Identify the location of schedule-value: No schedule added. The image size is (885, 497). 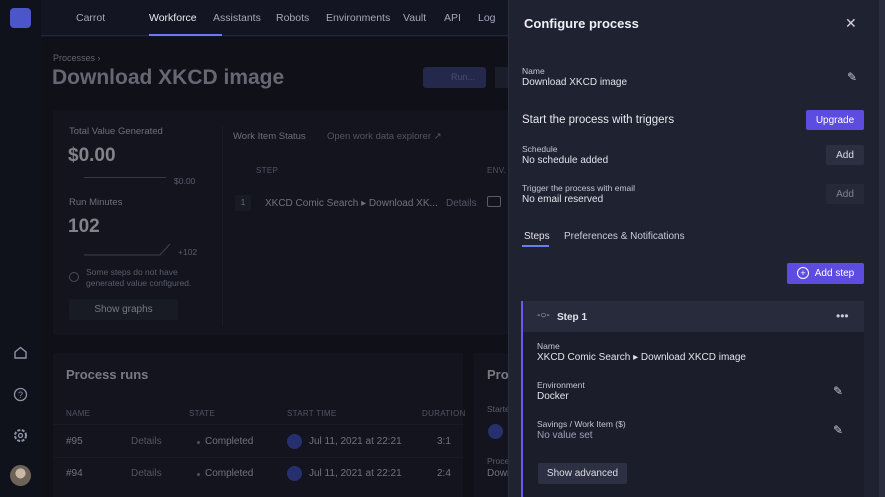
(565, 160).